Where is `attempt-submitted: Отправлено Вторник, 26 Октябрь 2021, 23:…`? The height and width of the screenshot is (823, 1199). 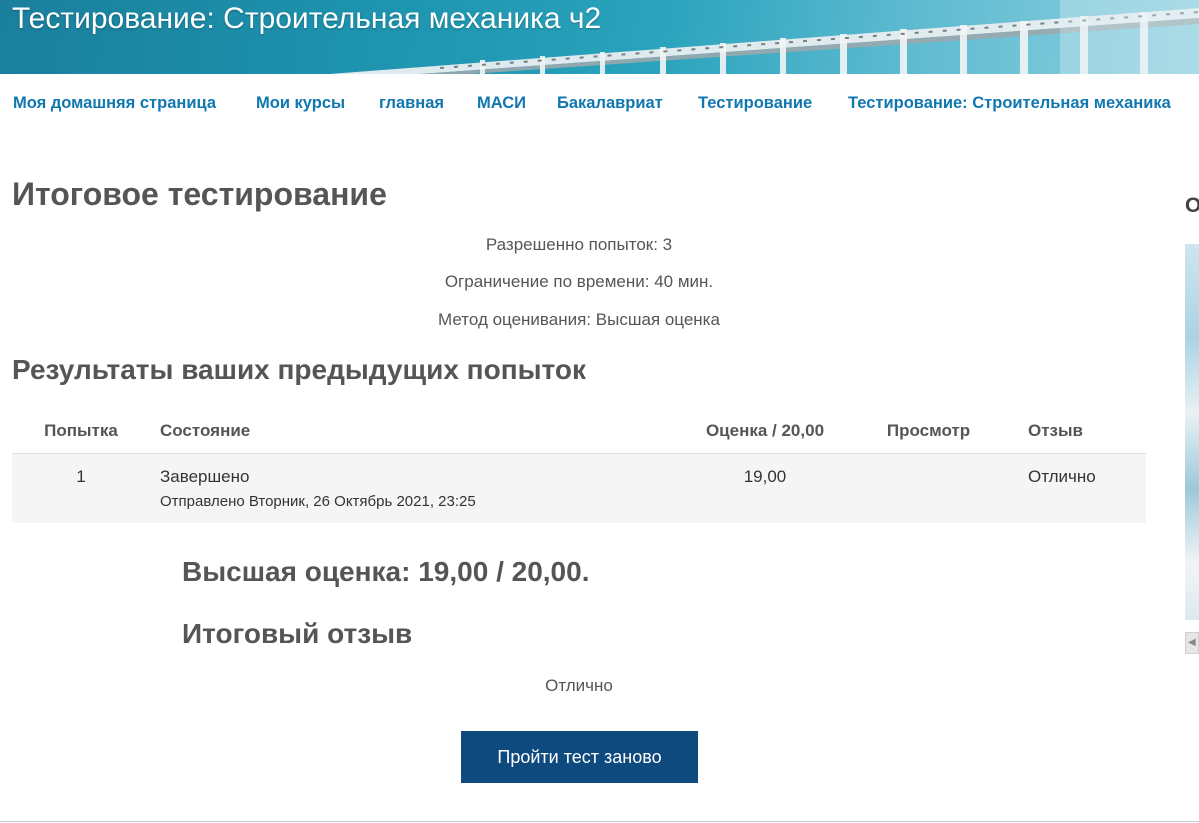 attempt-submitted: Отправлено Вторник, 26 Октябрь 2021, 23:… is located at coordinates (318, 501).